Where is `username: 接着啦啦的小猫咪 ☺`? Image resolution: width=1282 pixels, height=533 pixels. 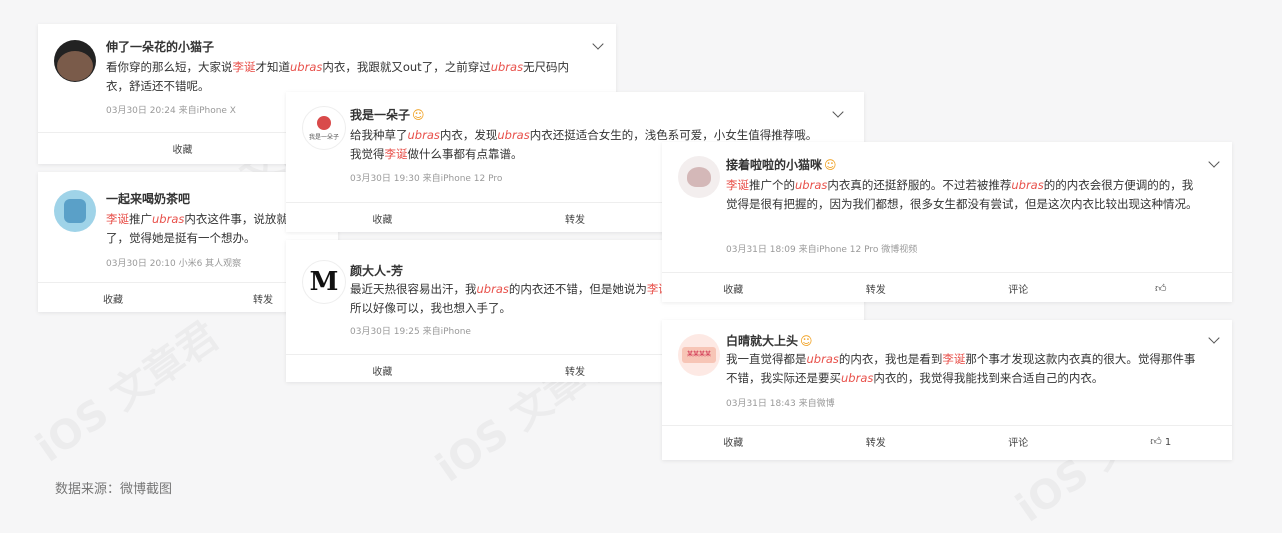 username: 接着啦啦的小猫咪 ☺ is located at coordinates (781, 164).